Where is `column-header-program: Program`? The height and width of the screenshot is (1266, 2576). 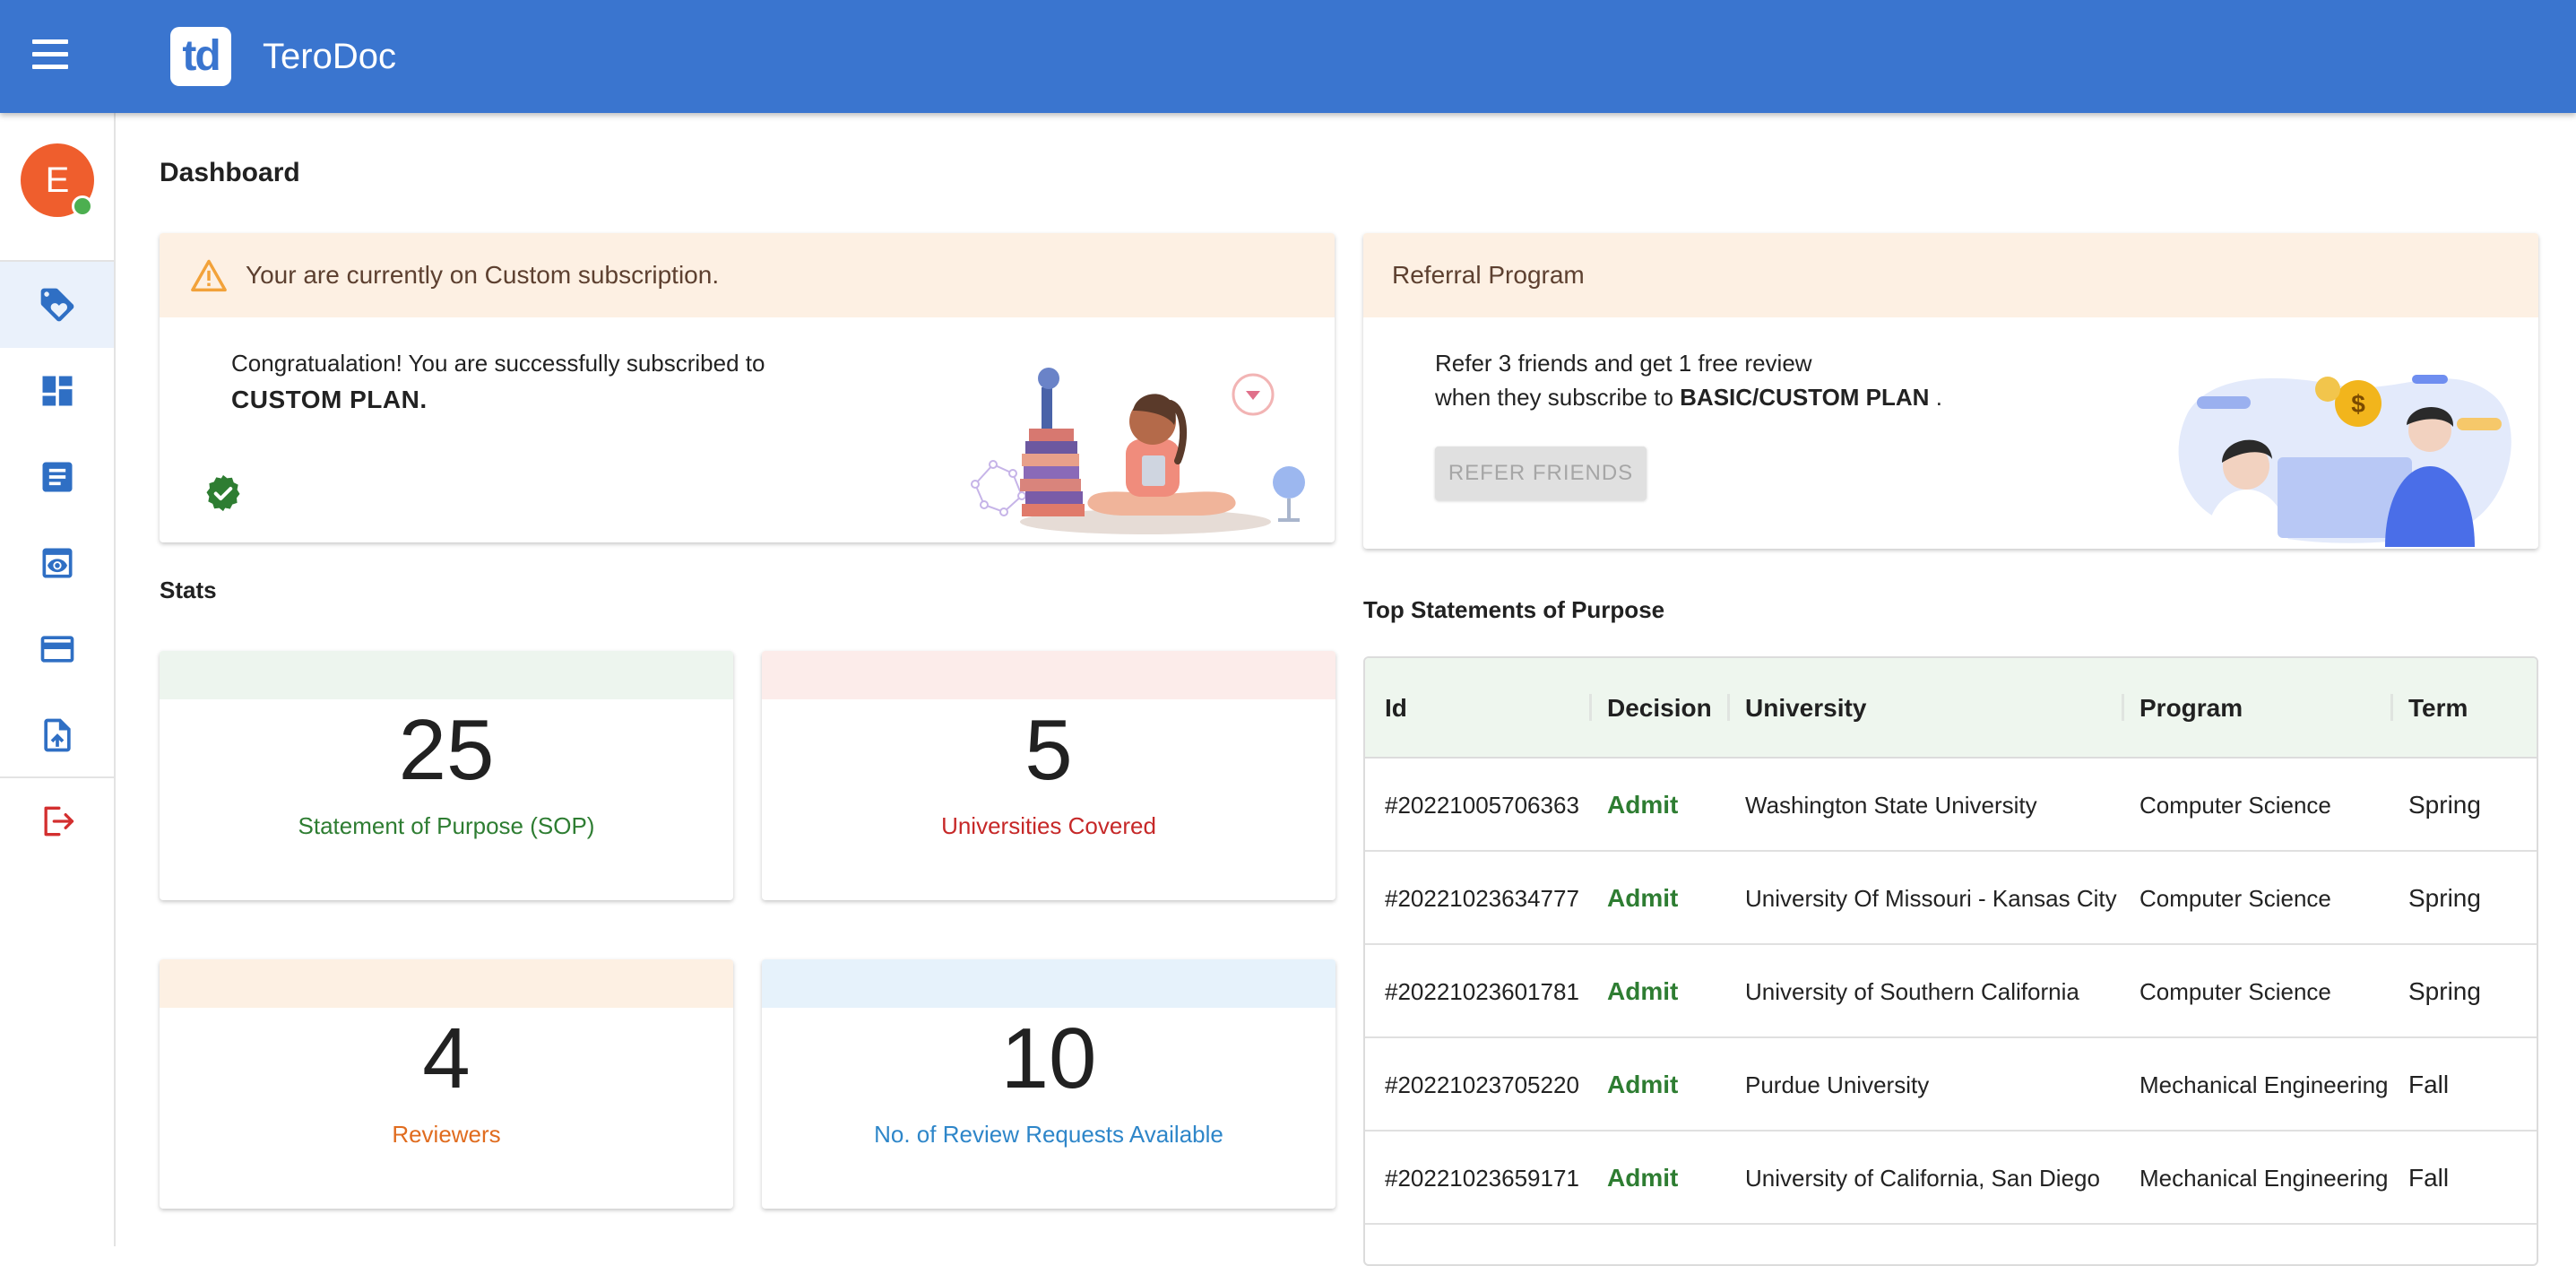 column-header-program: Program is located at coordinates (2191, 708).